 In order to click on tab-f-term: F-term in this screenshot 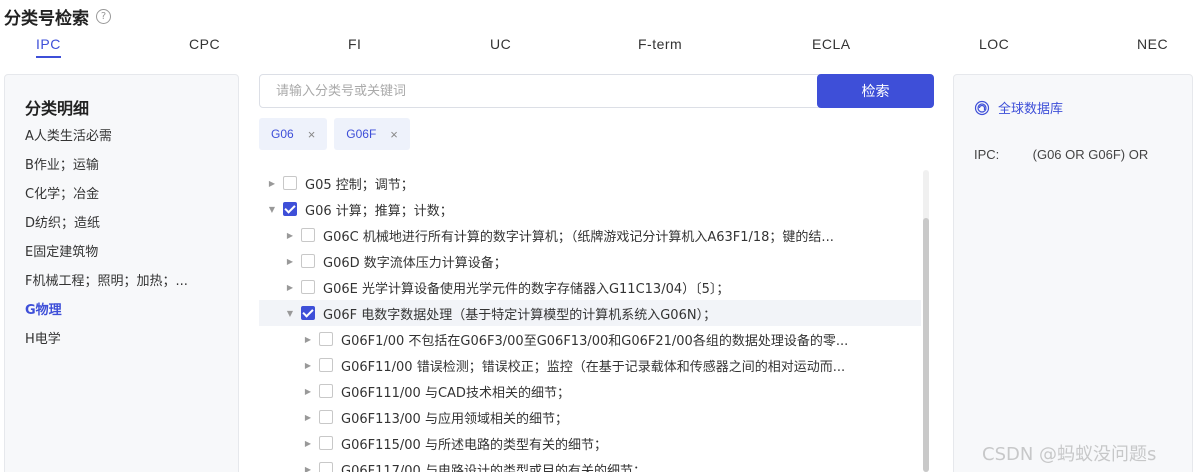, I will do `click(660, 44)`.